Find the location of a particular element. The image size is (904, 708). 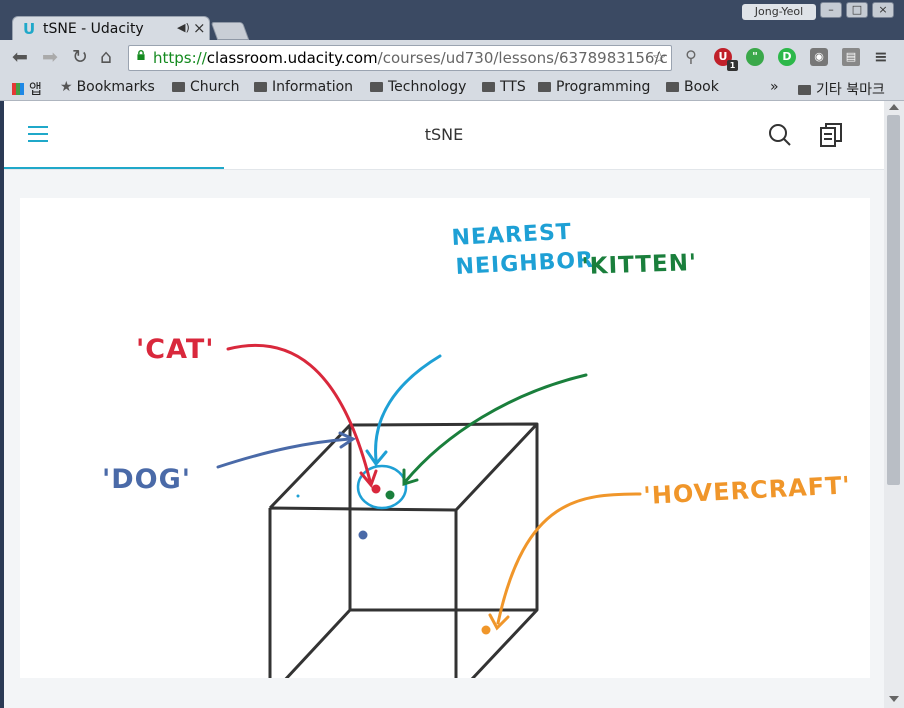

classroom-header: tSNE is located at coordinates (444, 135).